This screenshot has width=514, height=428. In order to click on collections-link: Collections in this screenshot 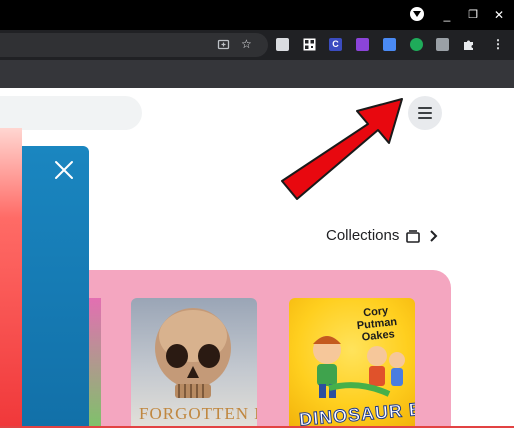, I will do `click(382, 236)`.